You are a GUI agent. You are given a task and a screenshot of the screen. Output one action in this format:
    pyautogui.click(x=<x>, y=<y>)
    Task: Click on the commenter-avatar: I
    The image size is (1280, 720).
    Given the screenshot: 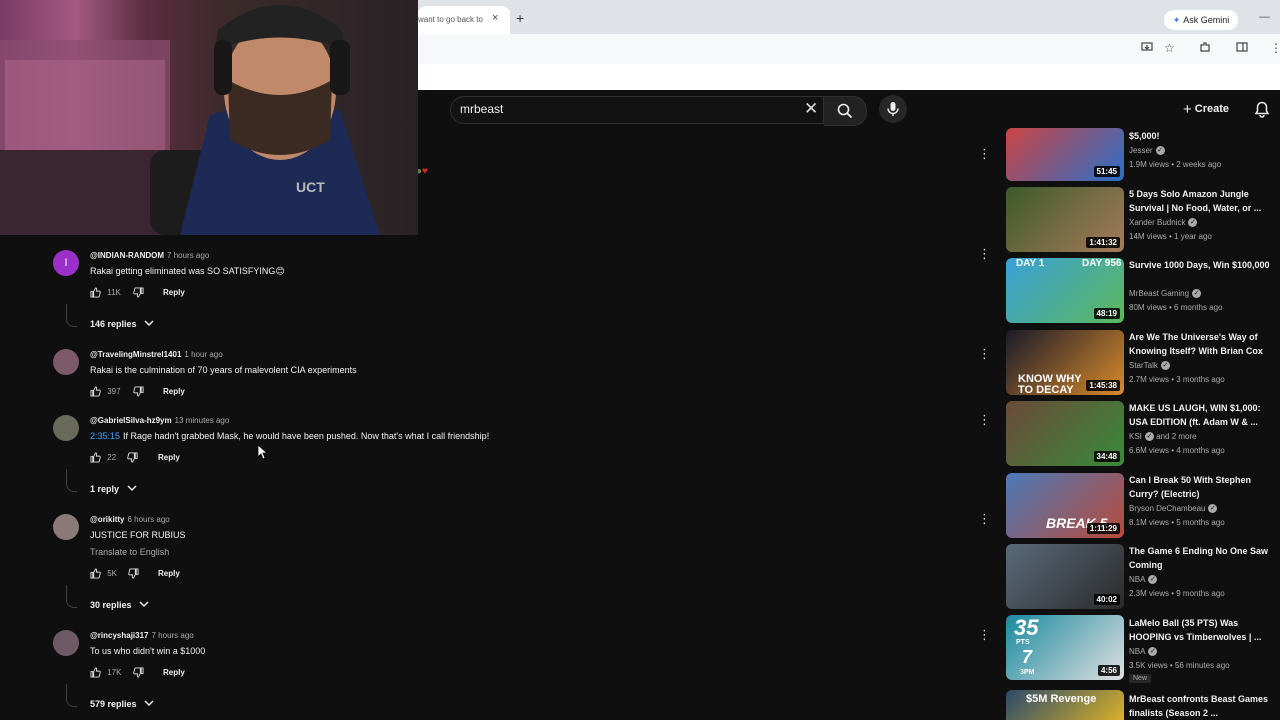 What is the action you would take?
    pyautogui.click(x=66, y=263)
    